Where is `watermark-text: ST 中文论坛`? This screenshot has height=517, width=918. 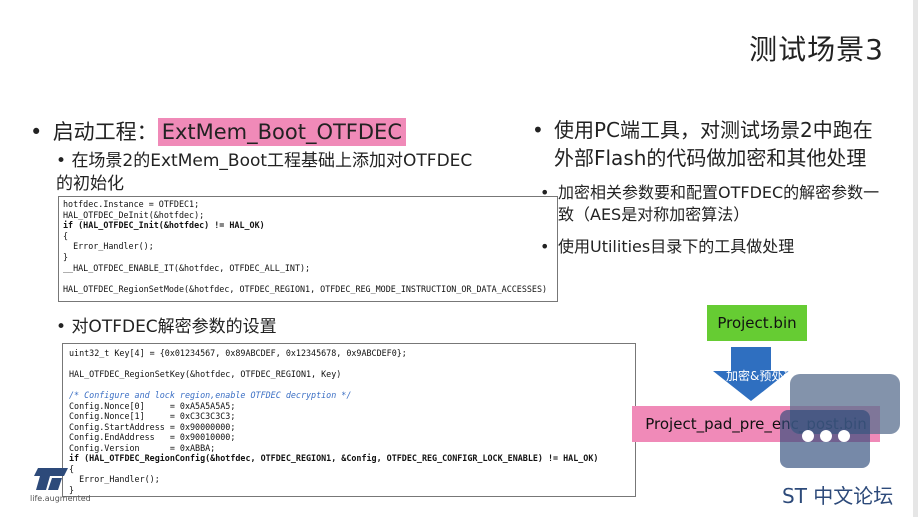
watermark-text: ST 中文论坛 is located at coordinates (838, 496).